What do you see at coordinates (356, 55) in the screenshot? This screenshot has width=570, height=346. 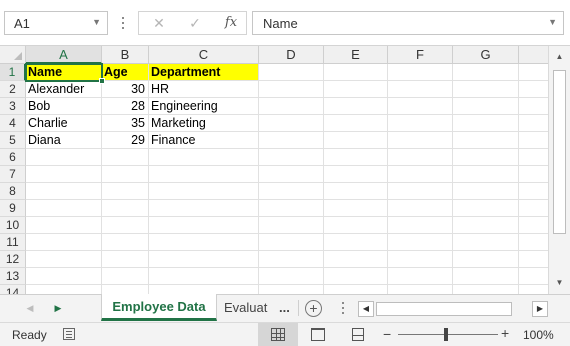 I see `column-header-e: E` at bounding box center [356, 55].